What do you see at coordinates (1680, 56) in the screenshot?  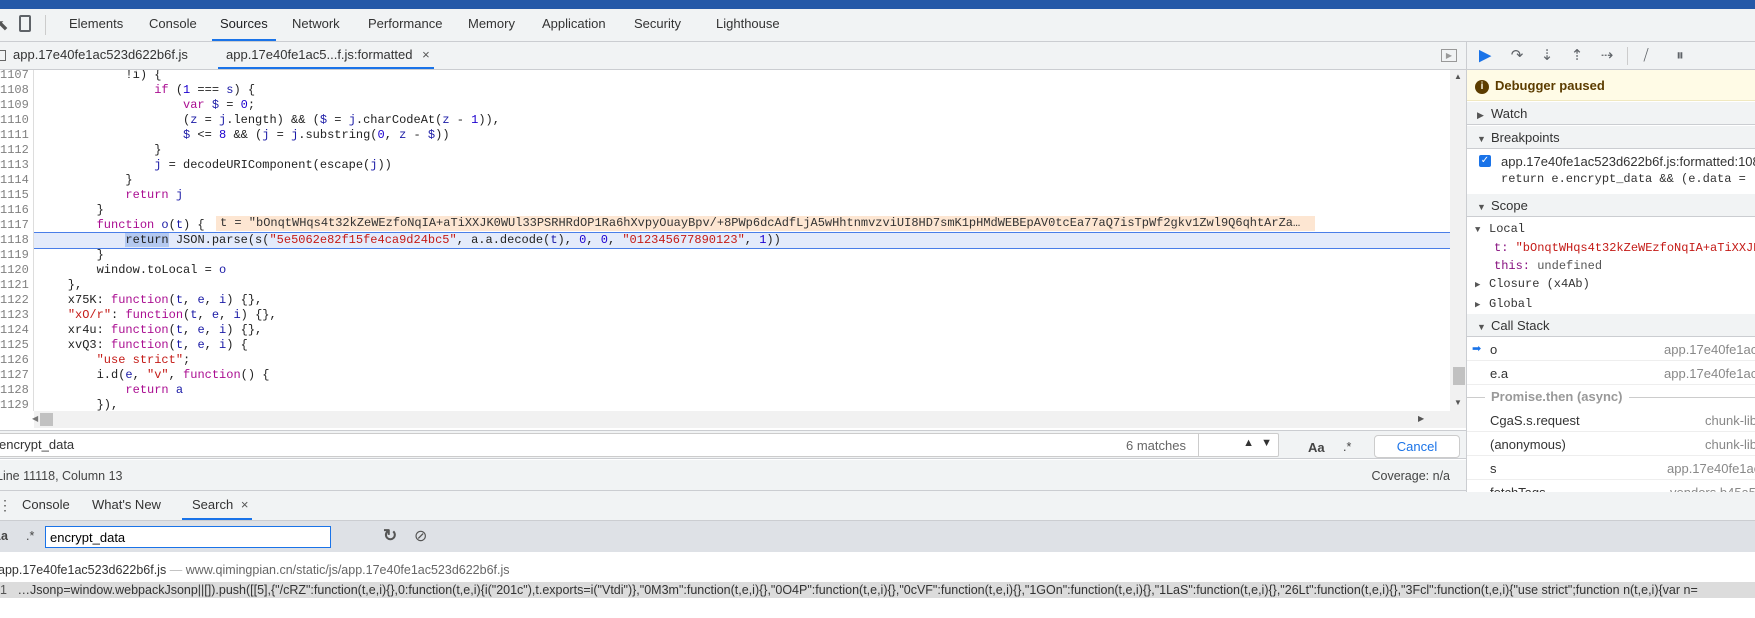 I see `pause-on-exceptions-icon: ⏸` at bounding box center [1680, 56].